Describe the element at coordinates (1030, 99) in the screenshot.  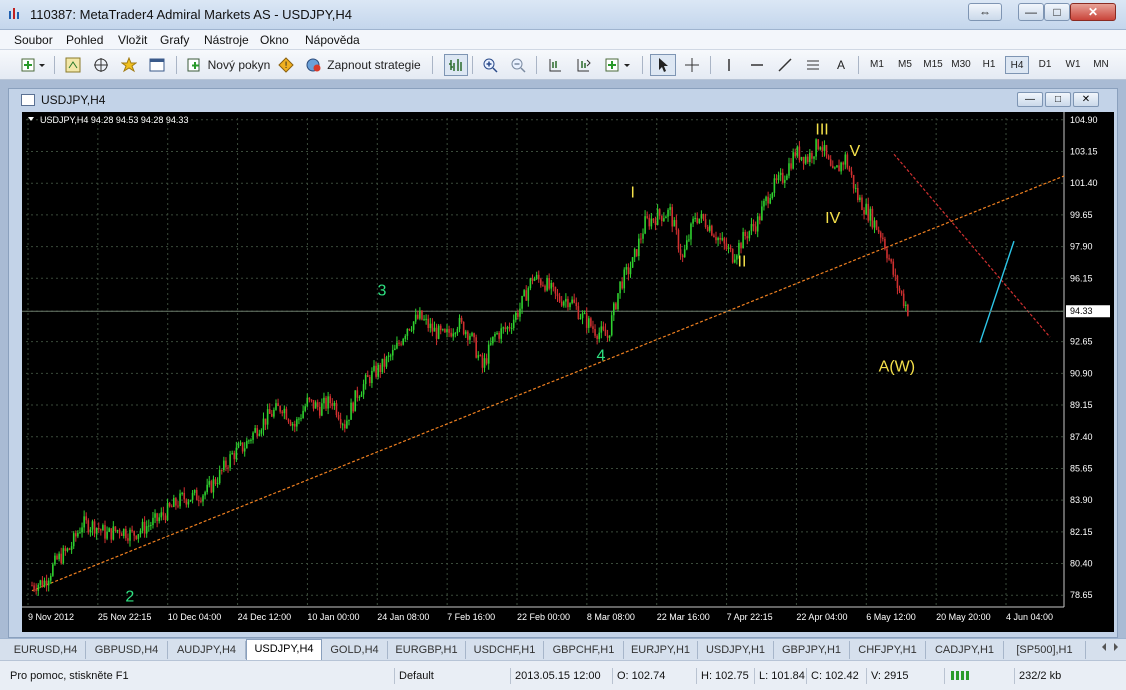
I see `chart-minimize-button: —` at that location.